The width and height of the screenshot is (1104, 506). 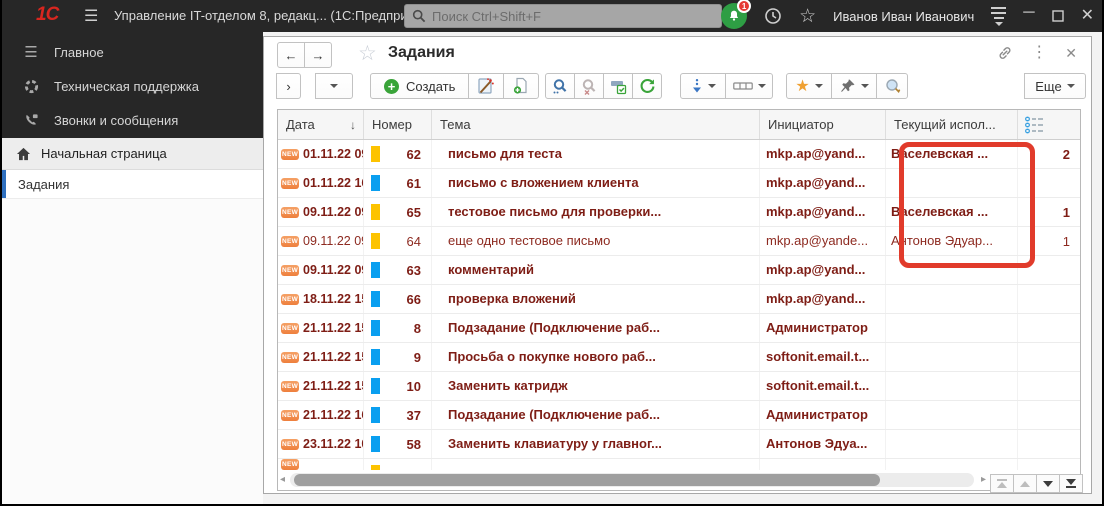 What do you see at coordinates (132, 184) in the screenshot?
I see `sidebar-item-tasks: Задания` at bounding box center [132, 184].